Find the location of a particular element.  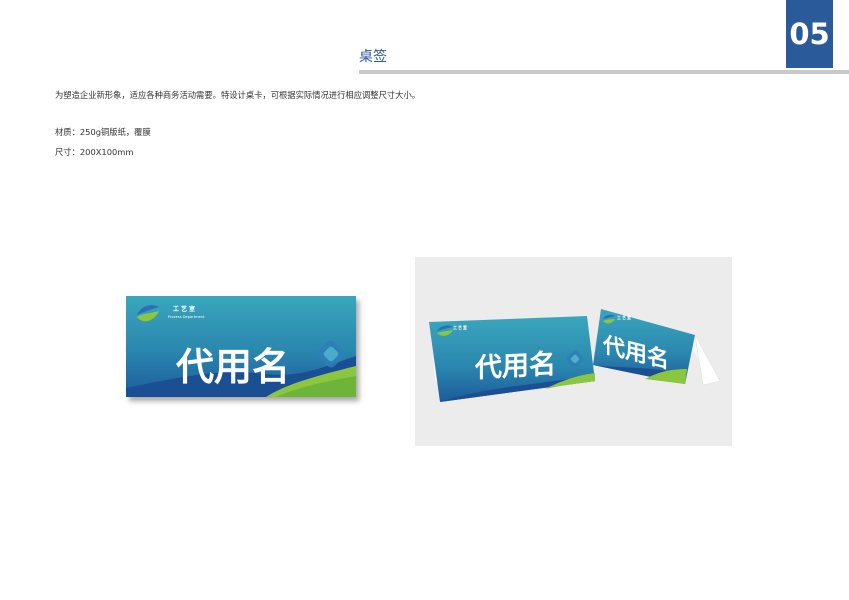

table-card-flat: 工艺室 Process Department 代用名 is located at coordinates (241, 346).